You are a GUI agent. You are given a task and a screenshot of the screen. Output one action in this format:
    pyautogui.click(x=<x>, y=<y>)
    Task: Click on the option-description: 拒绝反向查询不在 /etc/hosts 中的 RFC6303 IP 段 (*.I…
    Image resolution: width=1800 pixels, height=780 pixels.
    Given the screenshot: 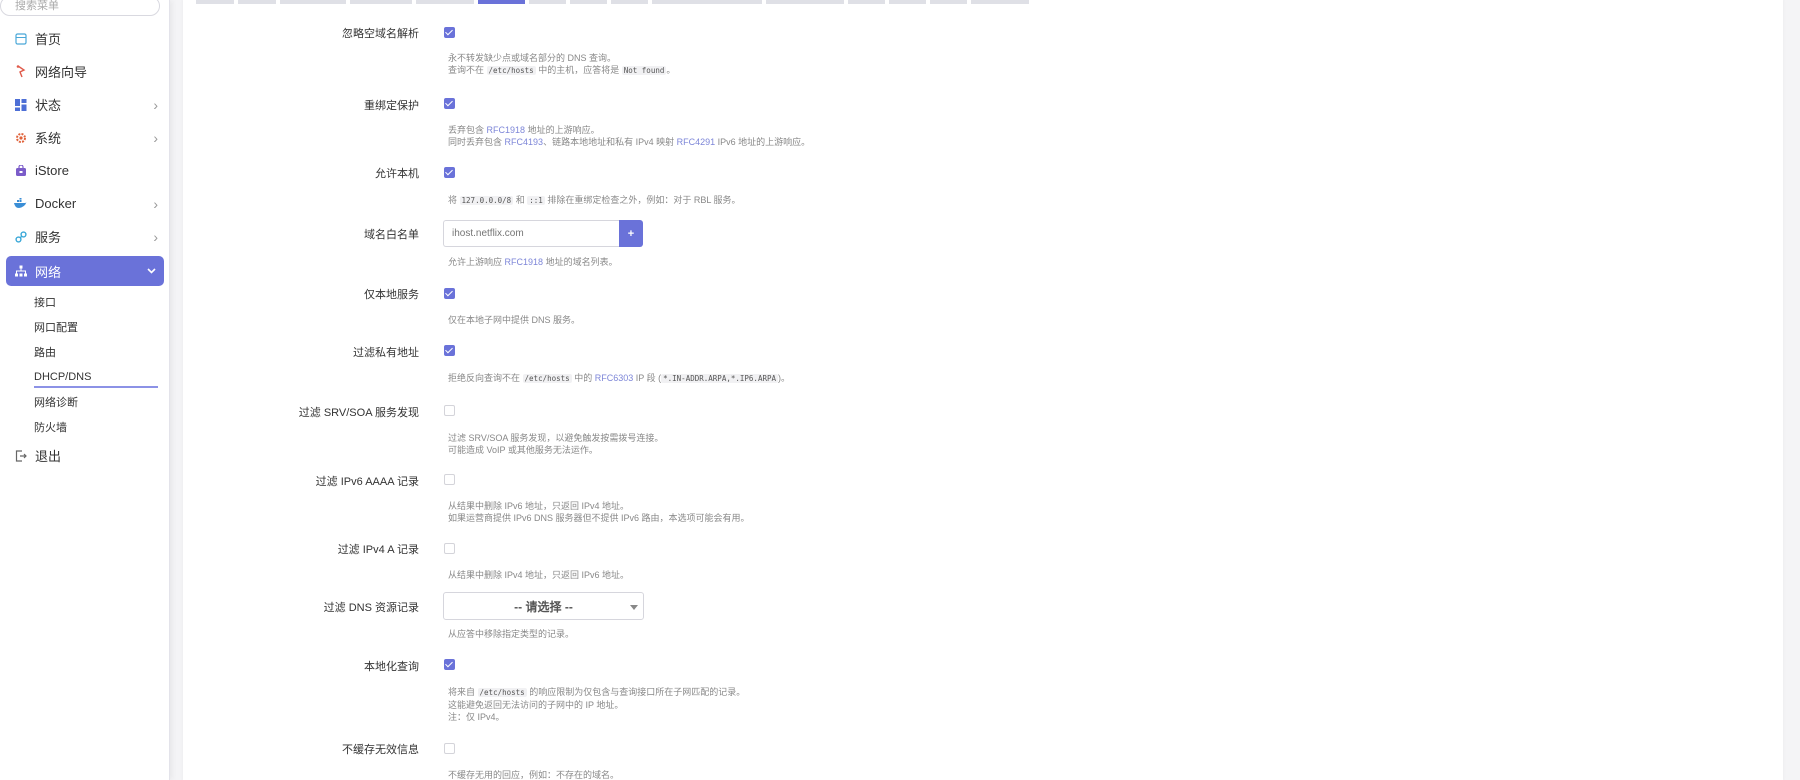 What is the action you would take?
    pyautogui.click(x=619, y=378)
    